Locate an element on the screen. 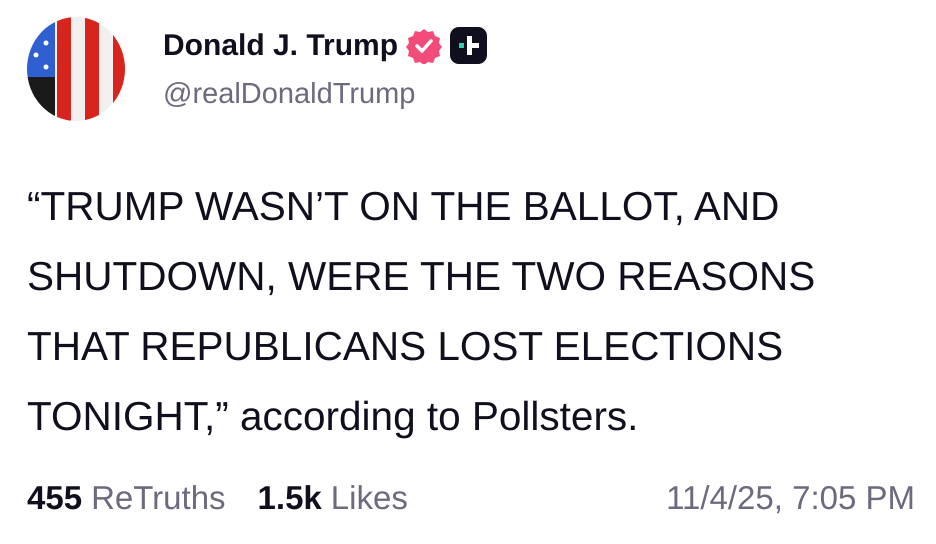 The image size is (936, 544). stat-label: Likes is located at coordinates (369, 498).